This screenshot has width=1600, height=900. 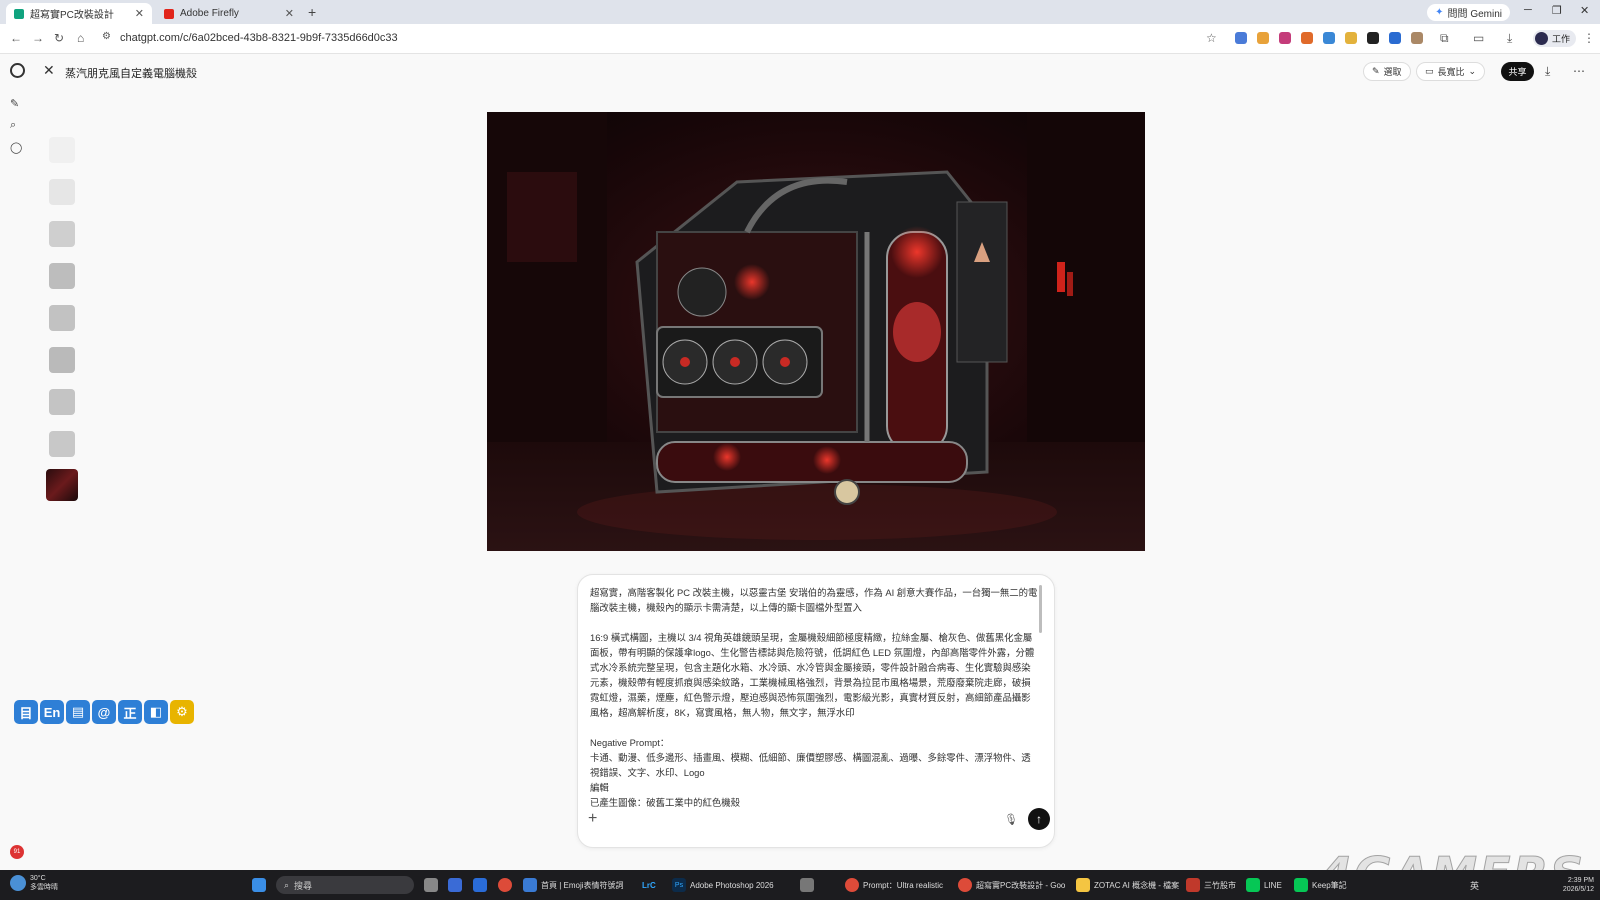 I want to click on new-tab-button: +, so click(x=312, y=12).